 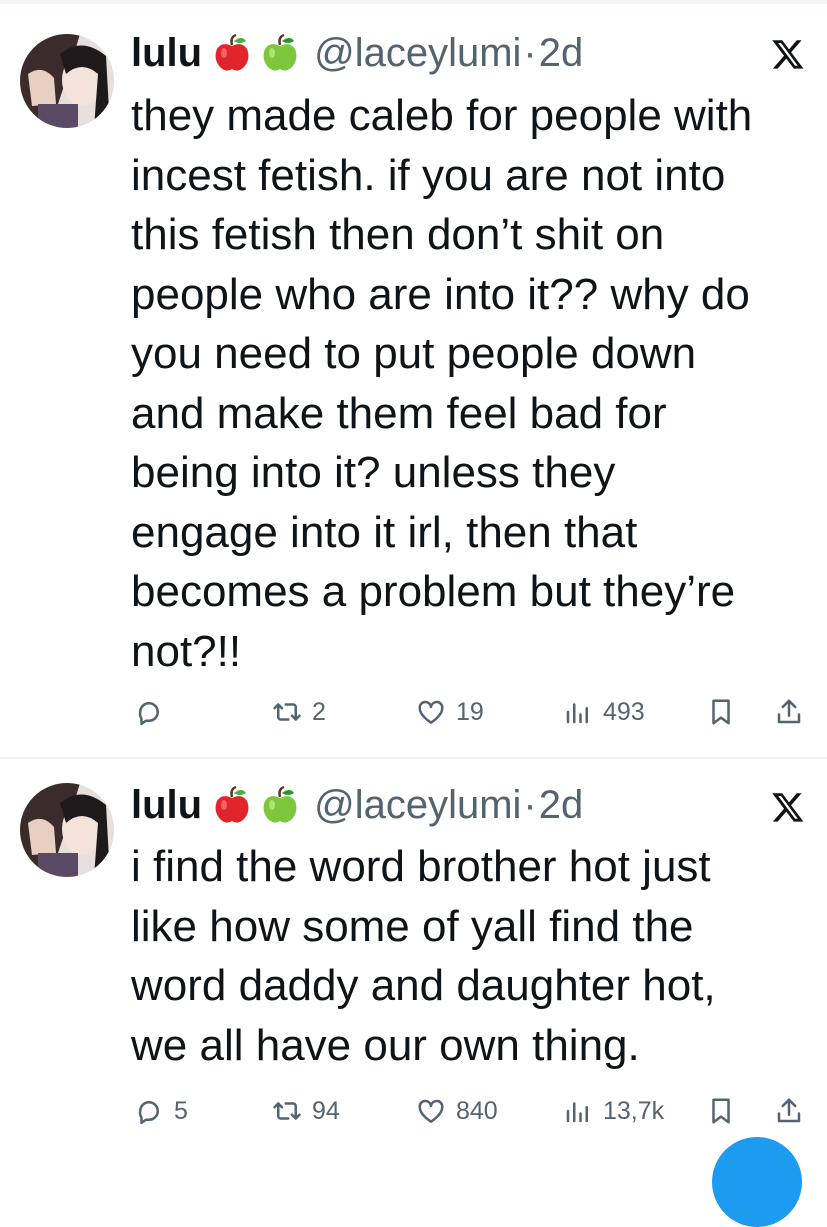 What do you see at coordinates (450, 712) in the screenshot?
I see `like-button: 19` at bounding box center [450, 712].